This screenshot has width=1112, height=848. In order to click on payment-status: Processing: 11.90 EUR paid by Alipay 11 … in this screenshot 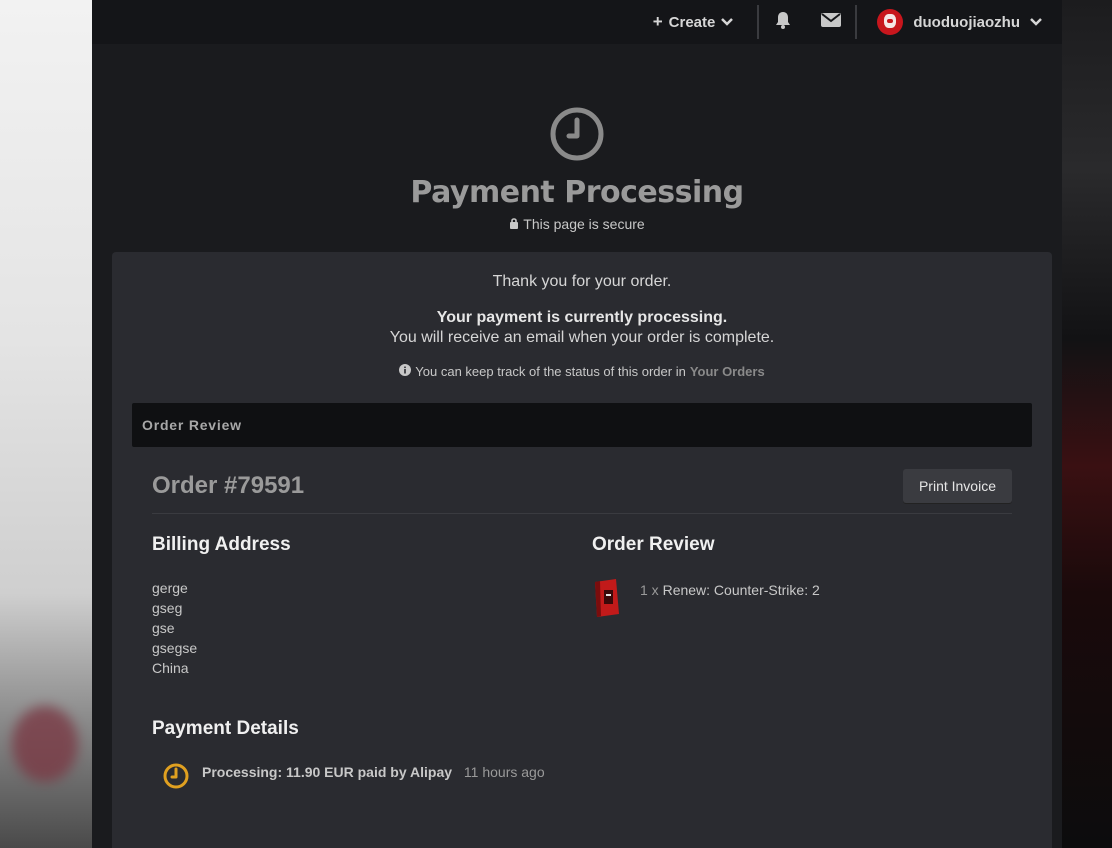, I will do `click(373, 772)`.